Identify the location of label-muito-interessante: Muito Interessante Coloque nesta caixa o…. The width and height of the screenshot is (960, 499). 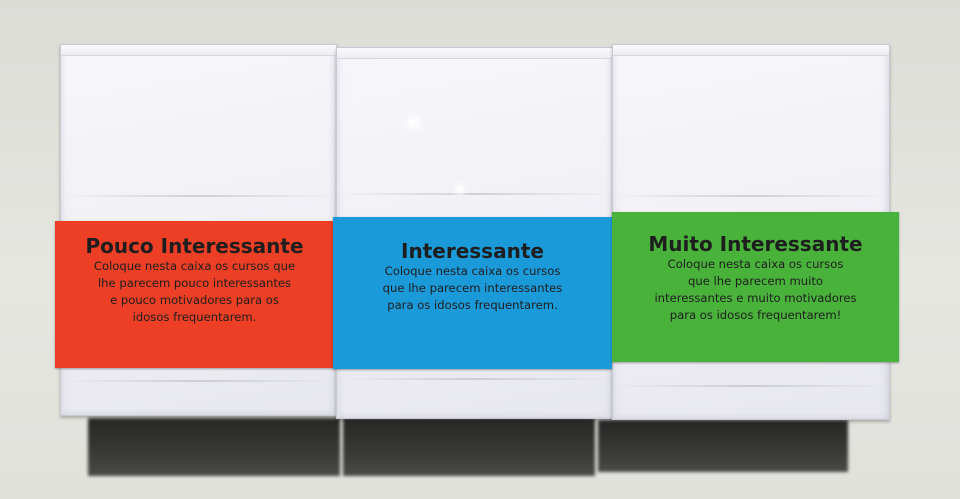
(755, 287).